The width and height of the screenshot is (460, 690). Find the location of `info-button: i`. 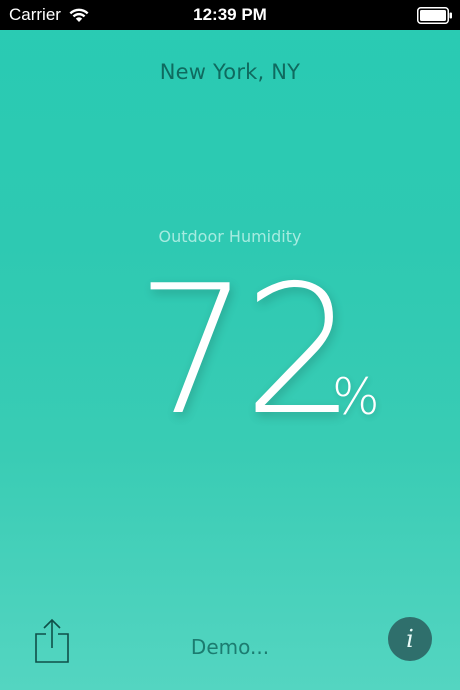

info-button: i is located at coordinates (410, 639).